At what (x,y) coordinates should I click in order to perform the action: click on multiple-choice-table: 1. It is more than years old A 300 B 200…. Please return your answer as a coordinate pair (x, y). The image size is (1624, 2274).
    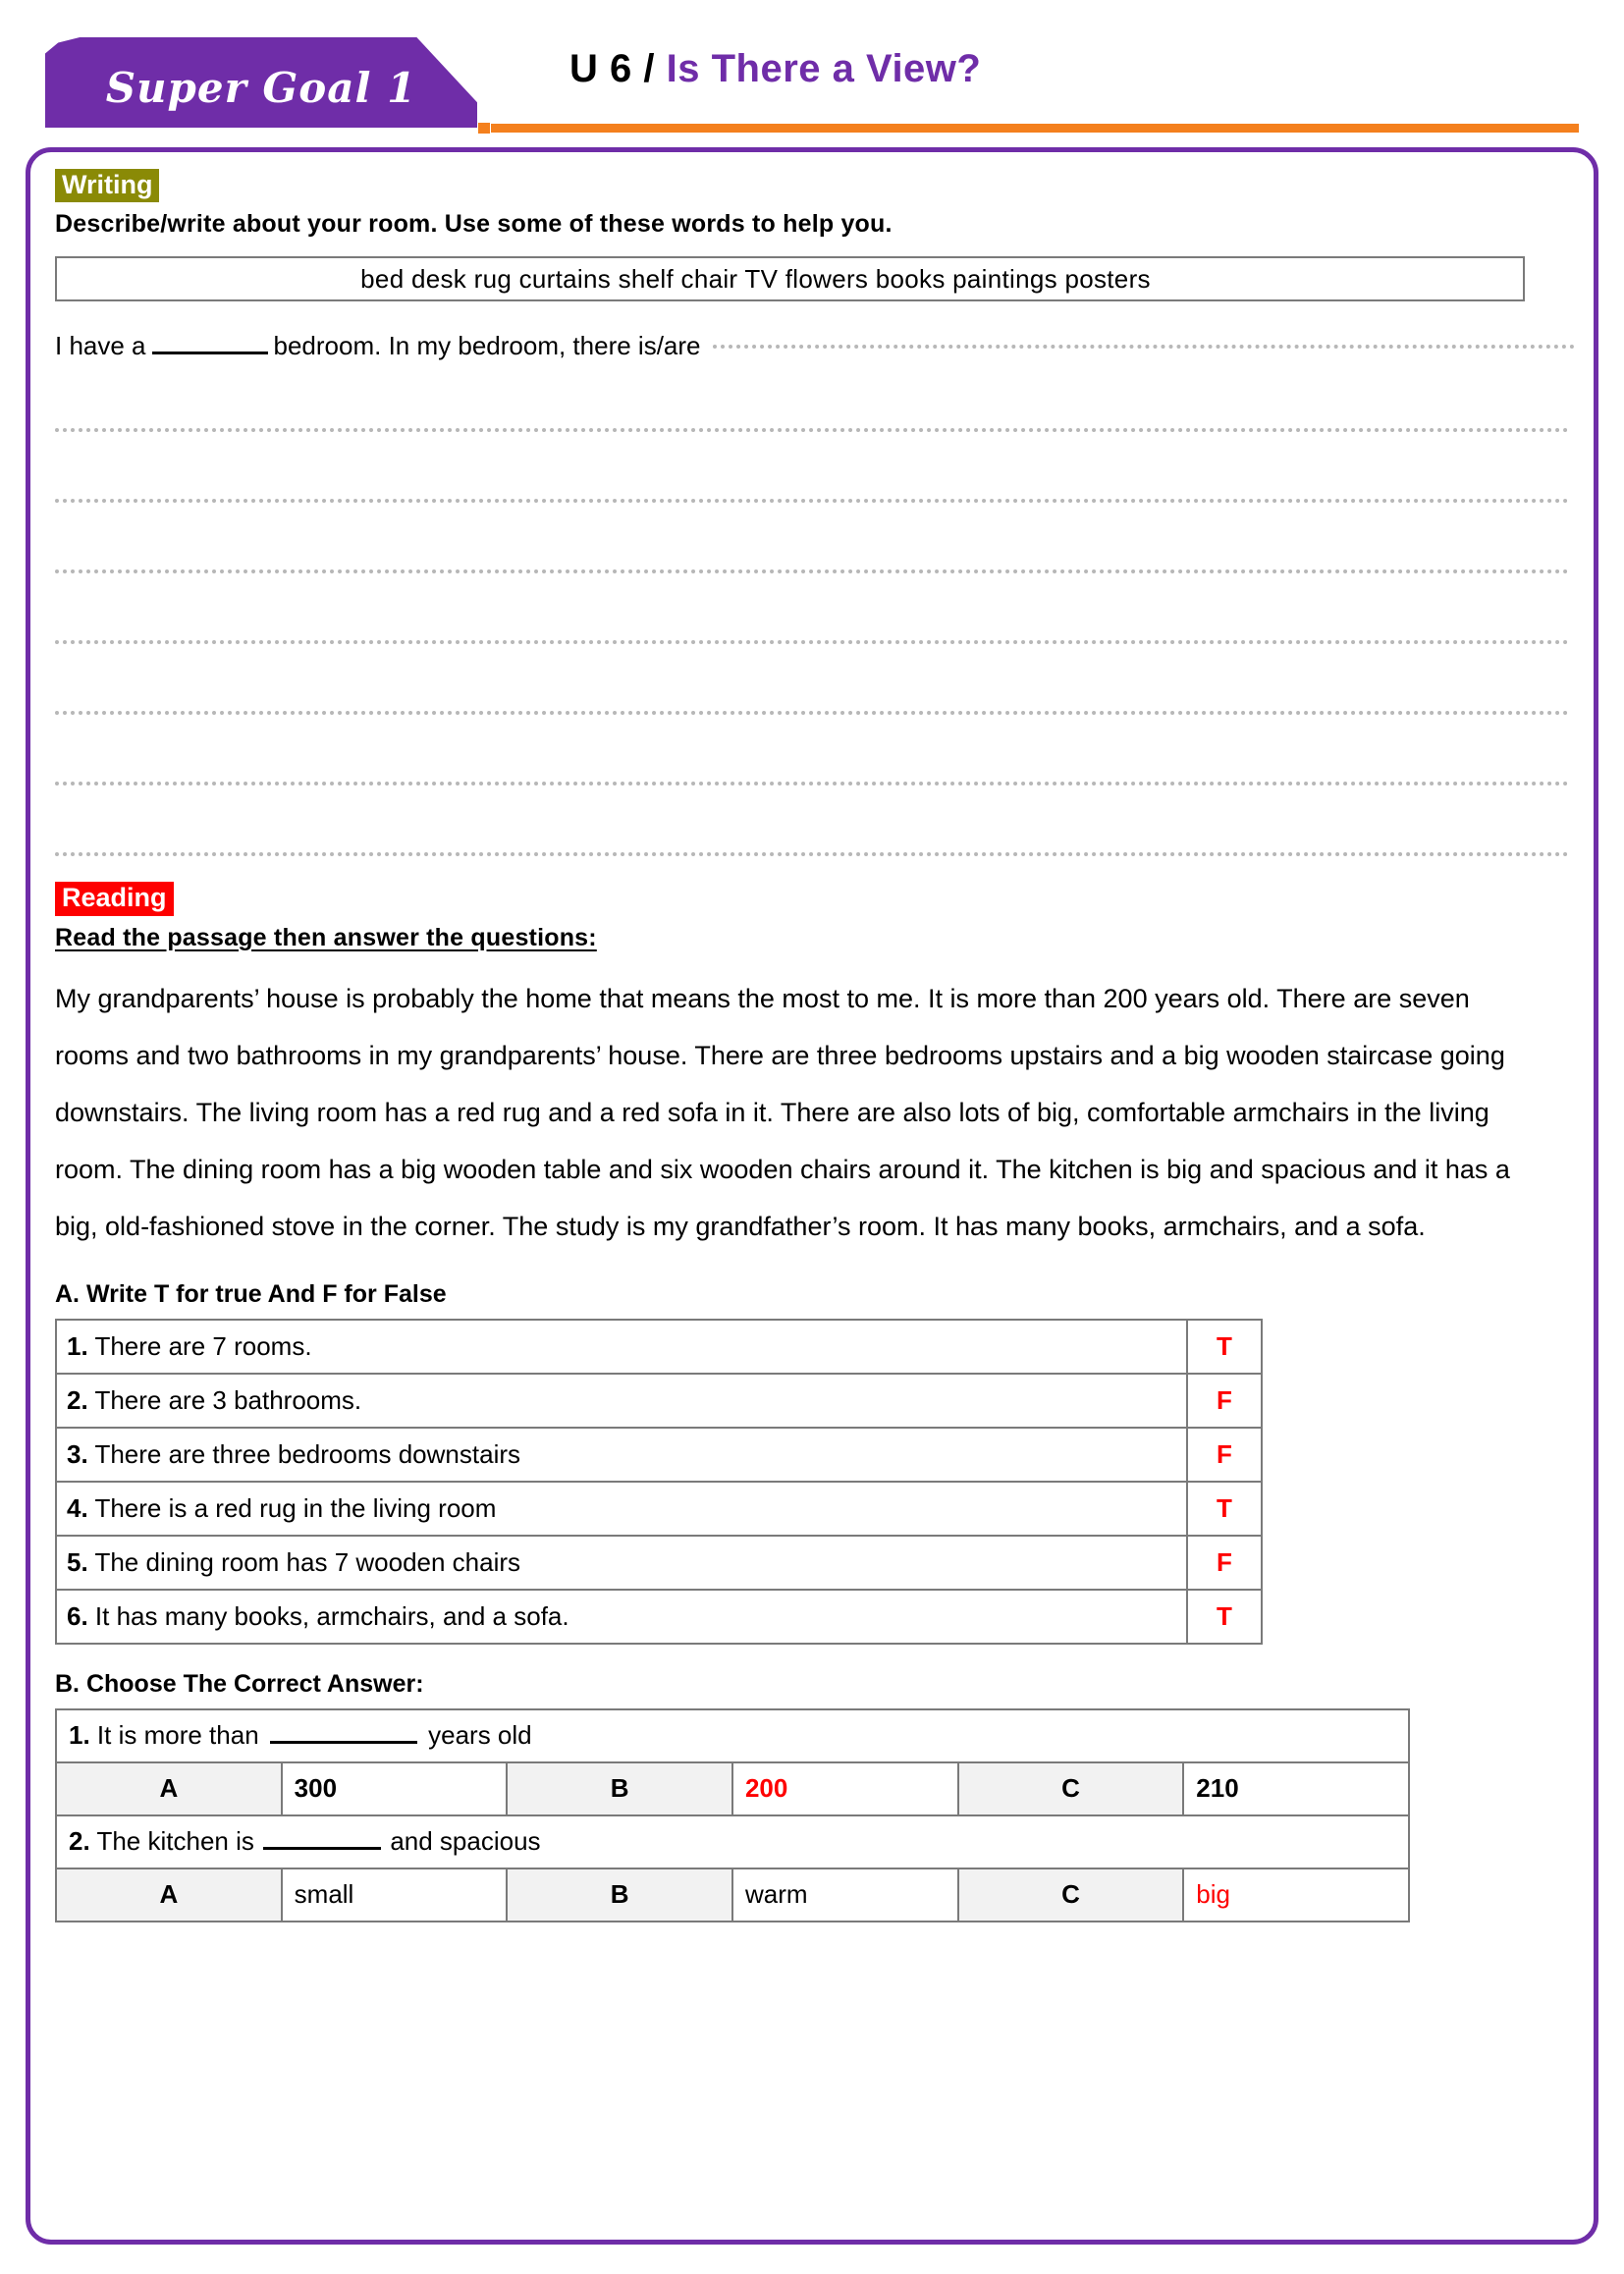
    Looking at the image, I should click on (732, 1814).